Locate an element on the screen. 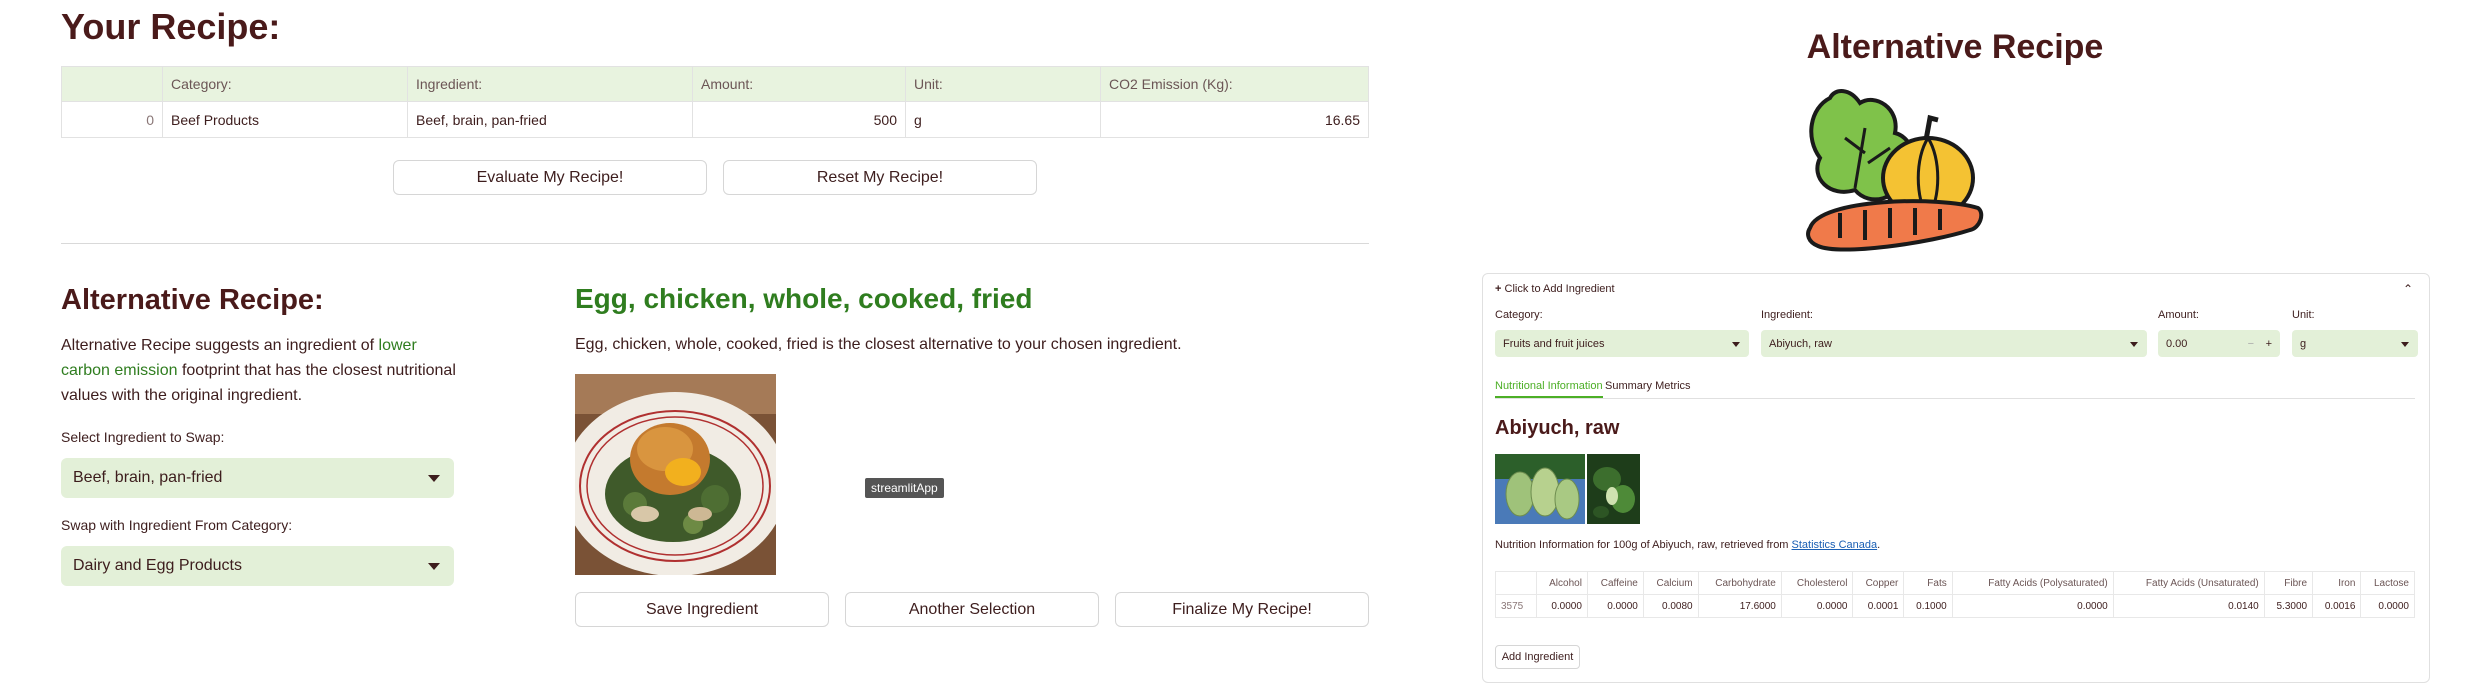  section-divider is located at coordinates (715, 243).